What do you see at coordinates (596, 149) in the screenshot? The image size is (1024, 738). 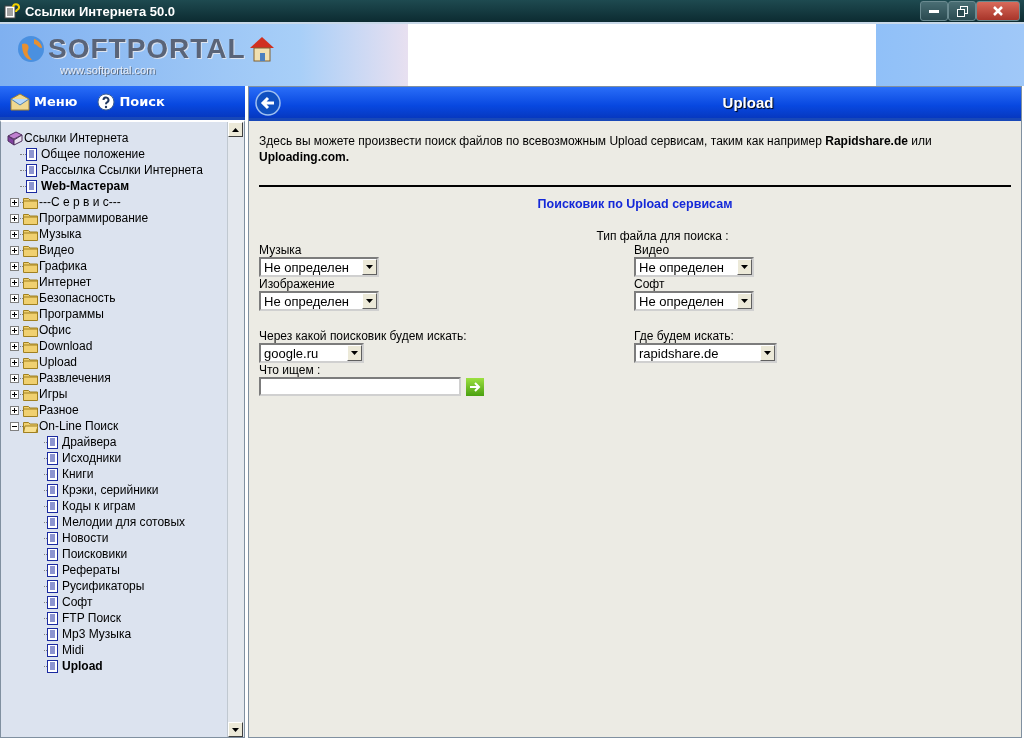 I see `intro-text: Здесь вы можете произвести поиск файлов по всевозможным Upload сервисам, таким как например Rapidshare.de или Uploading.com.` at bounding box center [596, 149].